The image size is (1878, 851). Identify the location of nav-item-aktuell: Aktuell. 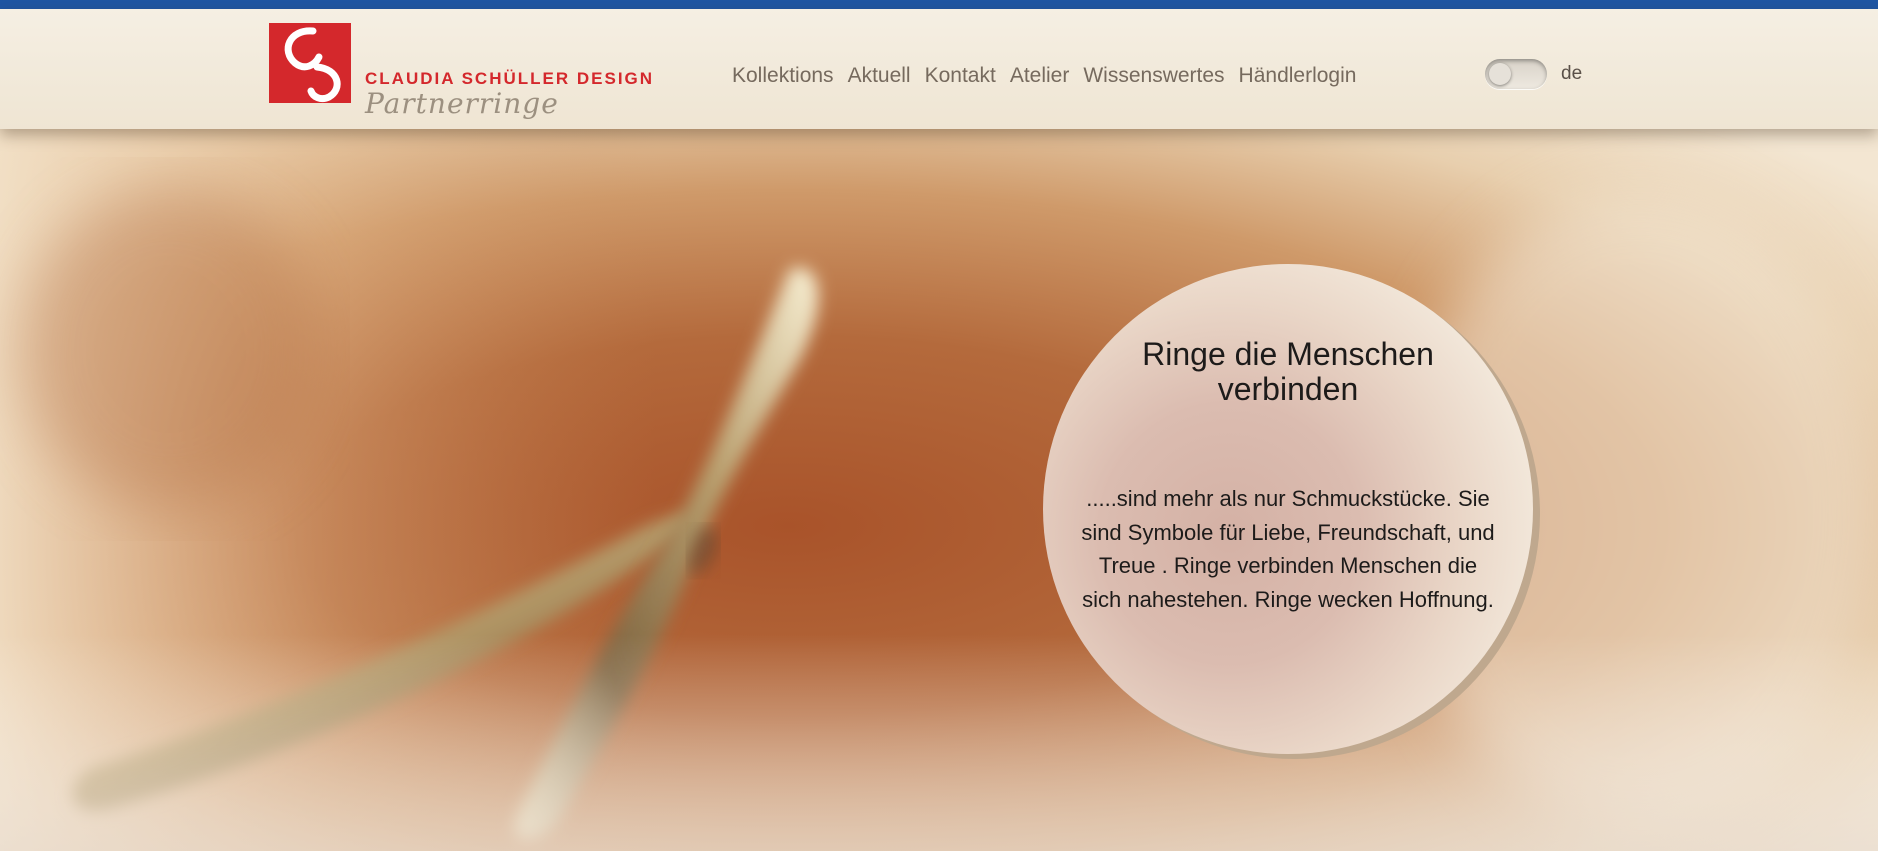
(879, 76).